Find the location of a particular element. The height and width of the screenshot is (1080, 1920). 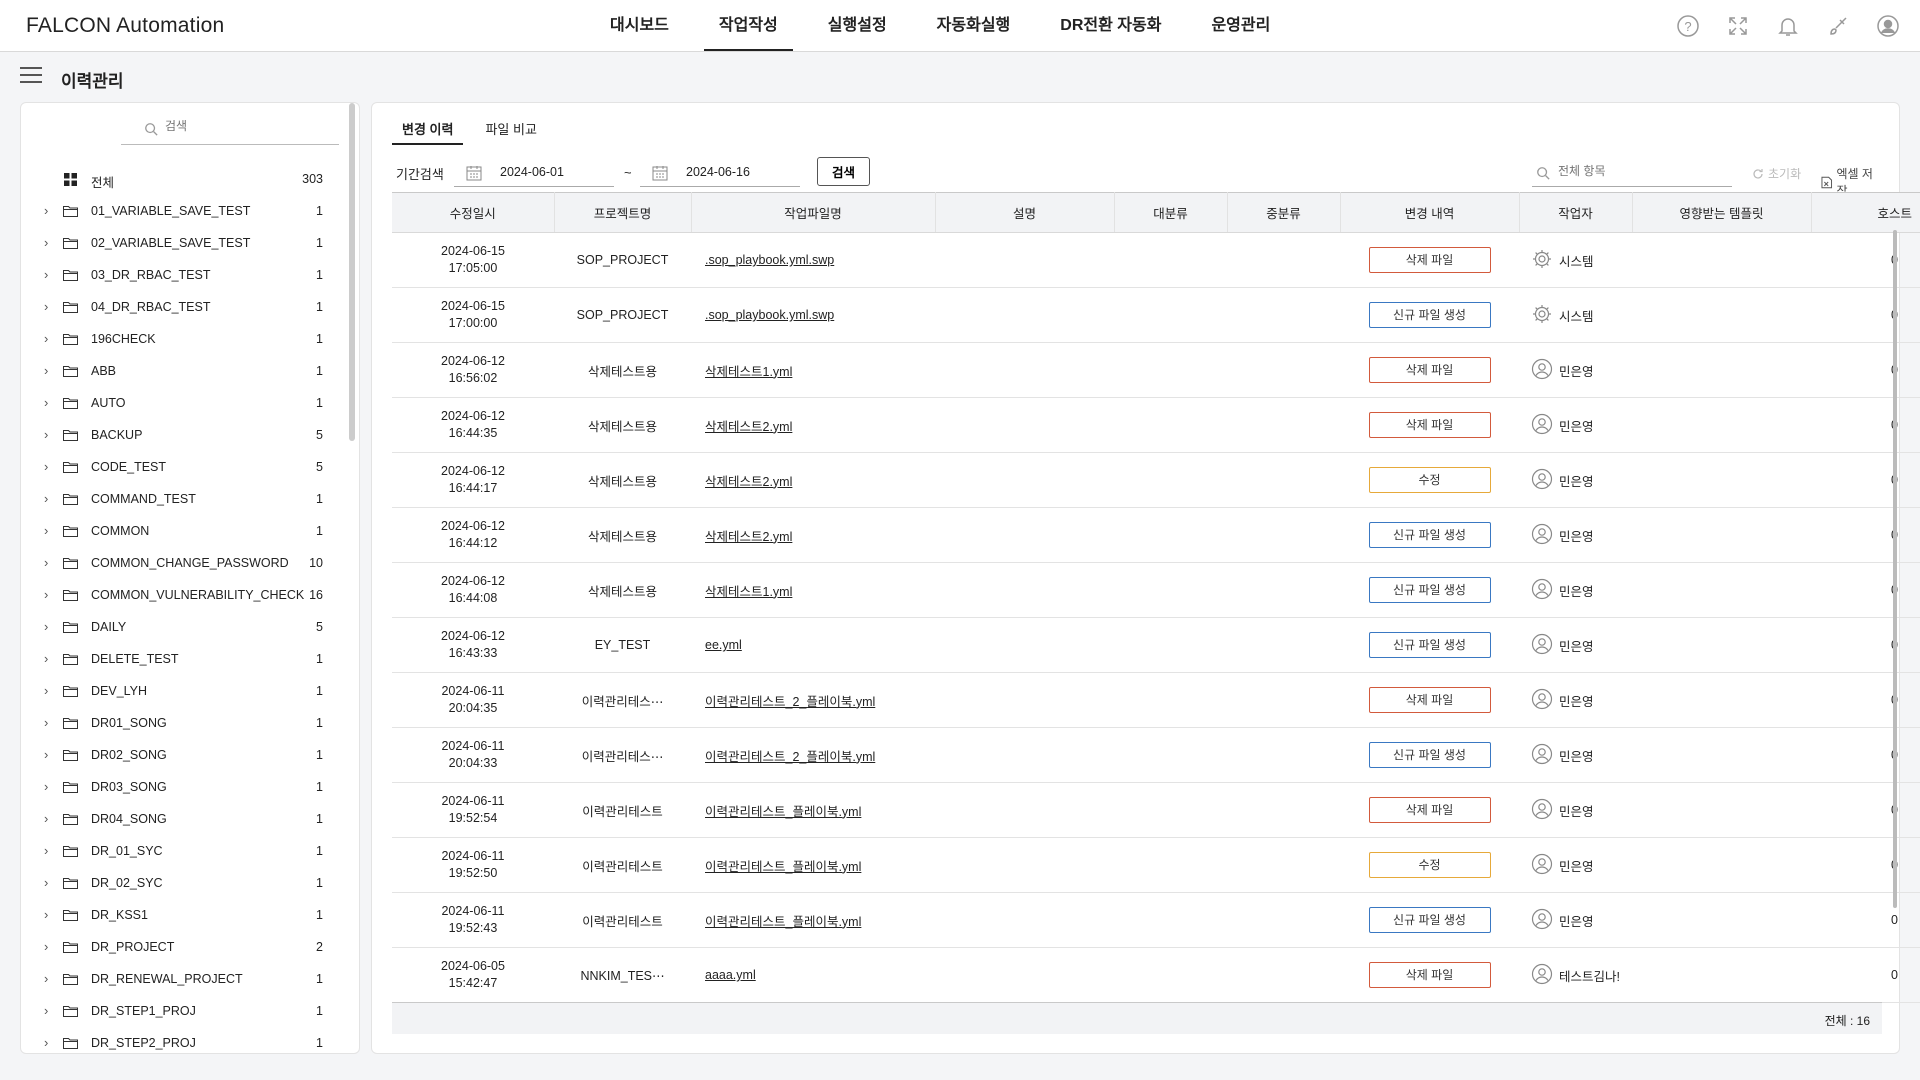

tree-item: › DAILY 5 is located at coordinates (186, 628).